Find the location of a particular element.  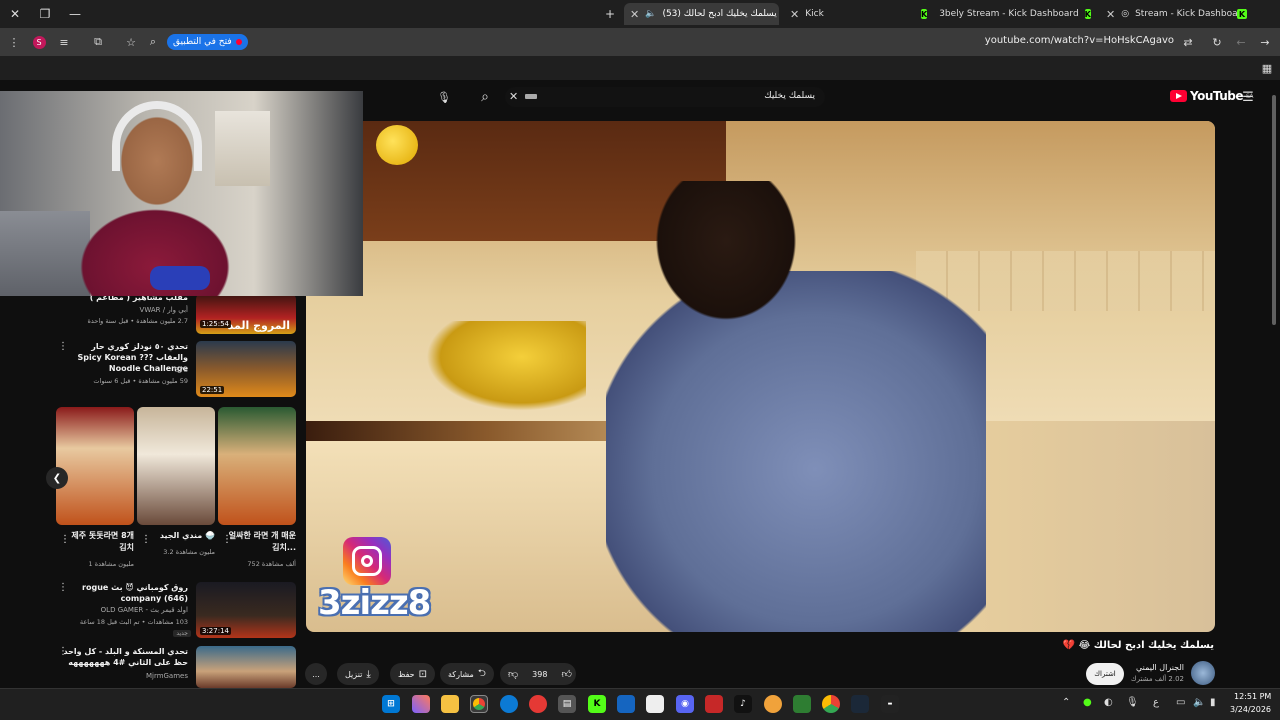

kick-app-icon: K is located at coordinates (597, 704).